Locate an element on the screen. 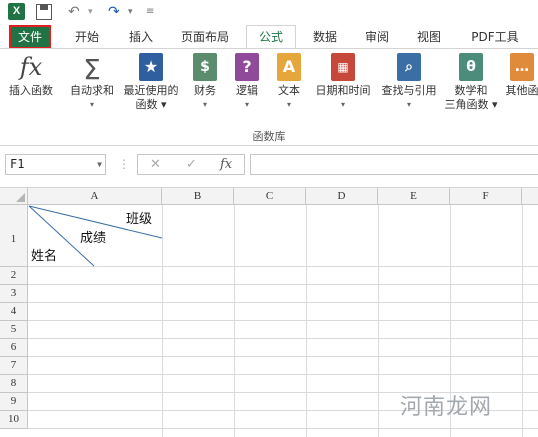  tab-view: 视图 is located at coordinates (429, 37).